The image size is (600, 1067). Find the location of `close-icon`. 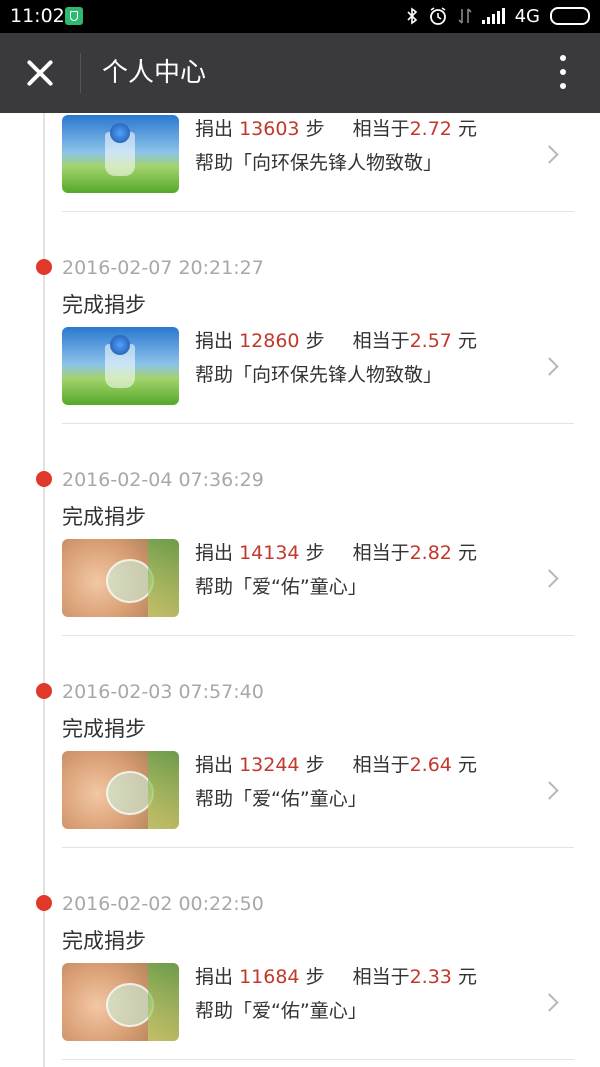

close-icon is located at coordinates (40, 73).